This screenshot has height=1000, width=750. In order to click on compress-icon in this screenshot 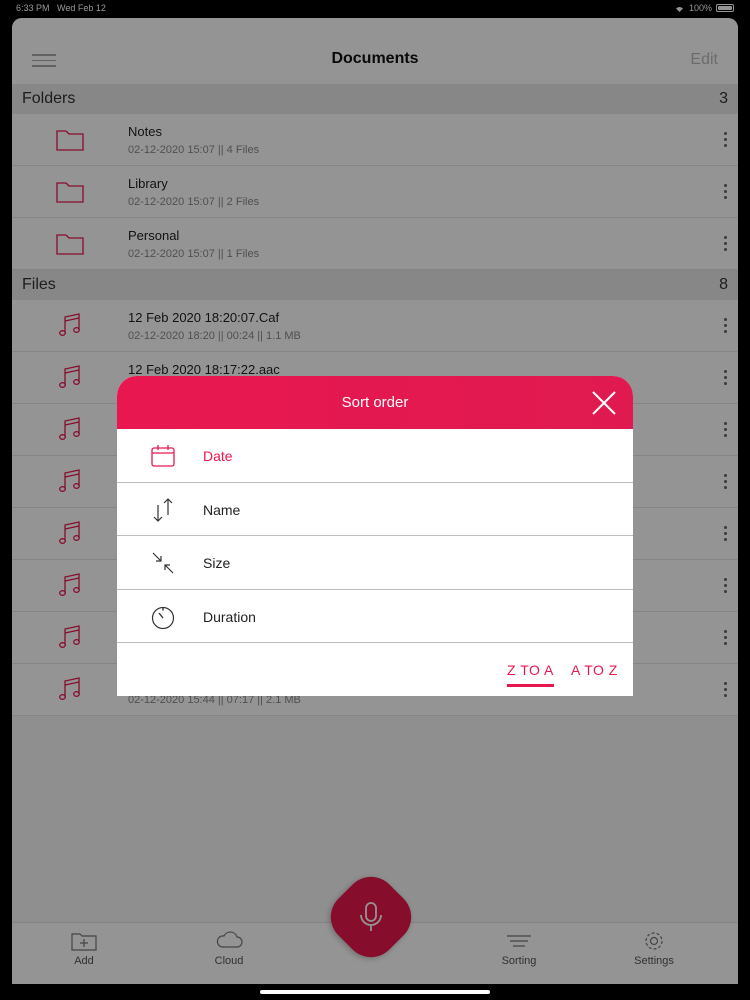, I will do `click(163, 563)`.